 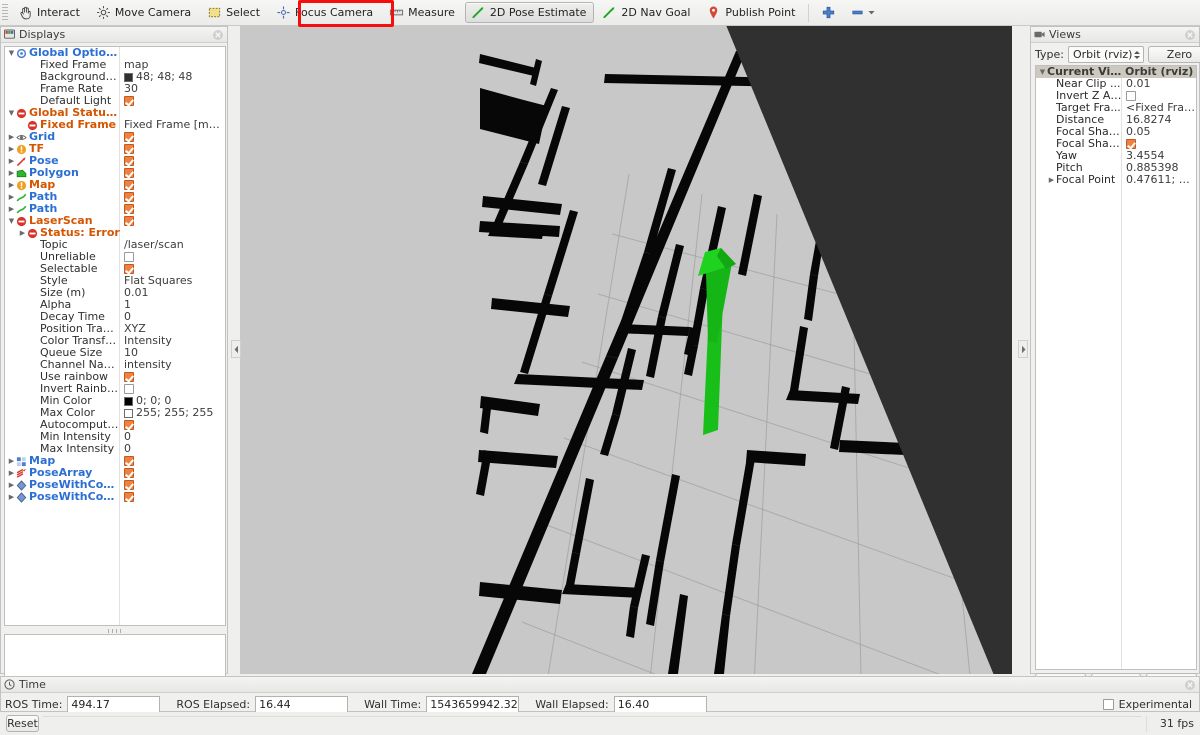 What do you see at coordinates (115, 185) in the screenshot?
I see `displays-tree-row: ▶ Map` at bounding box center [115, 185].